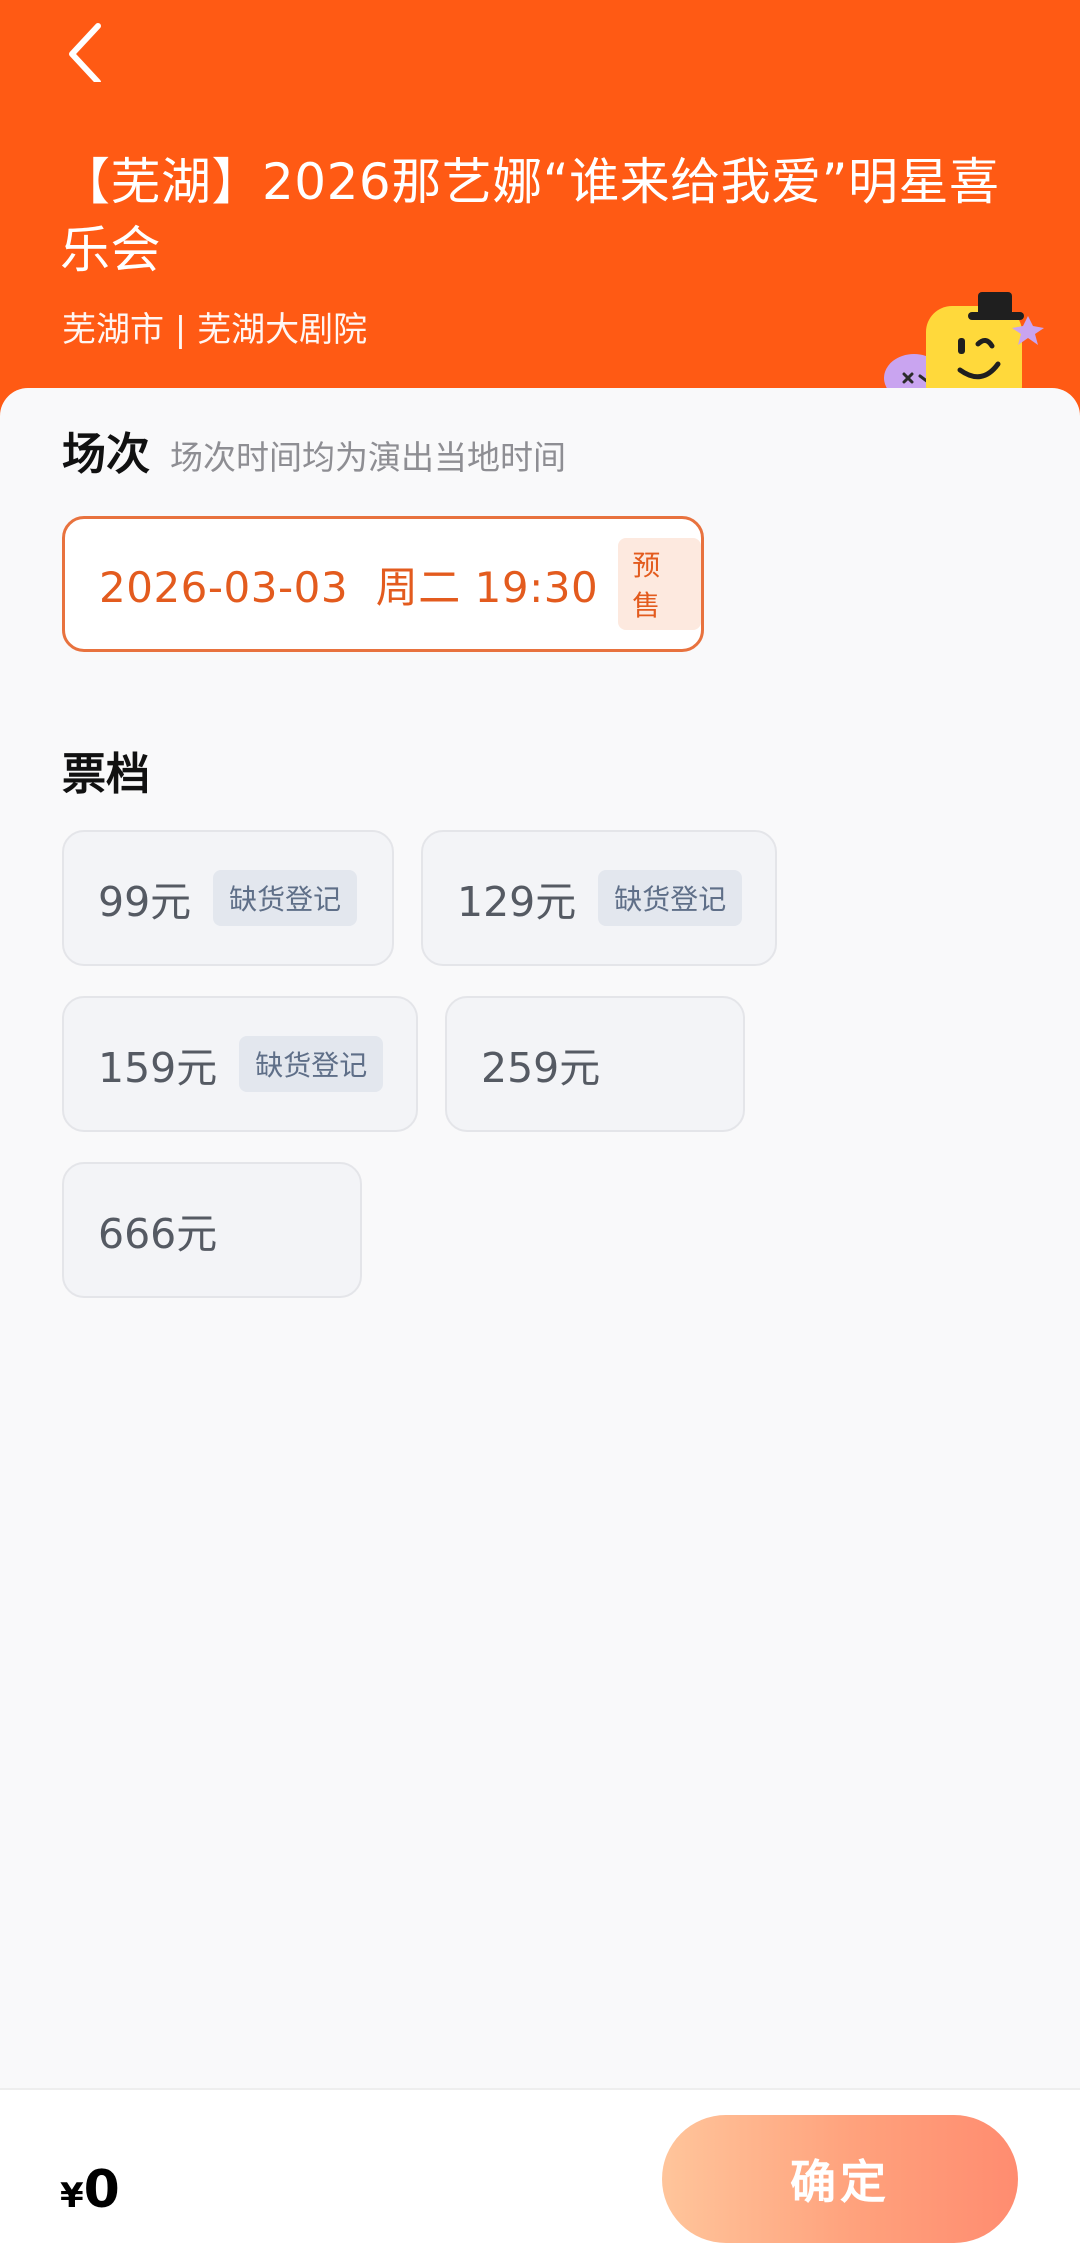  I want to click on presale-badge: 预售, so click(659, 584).